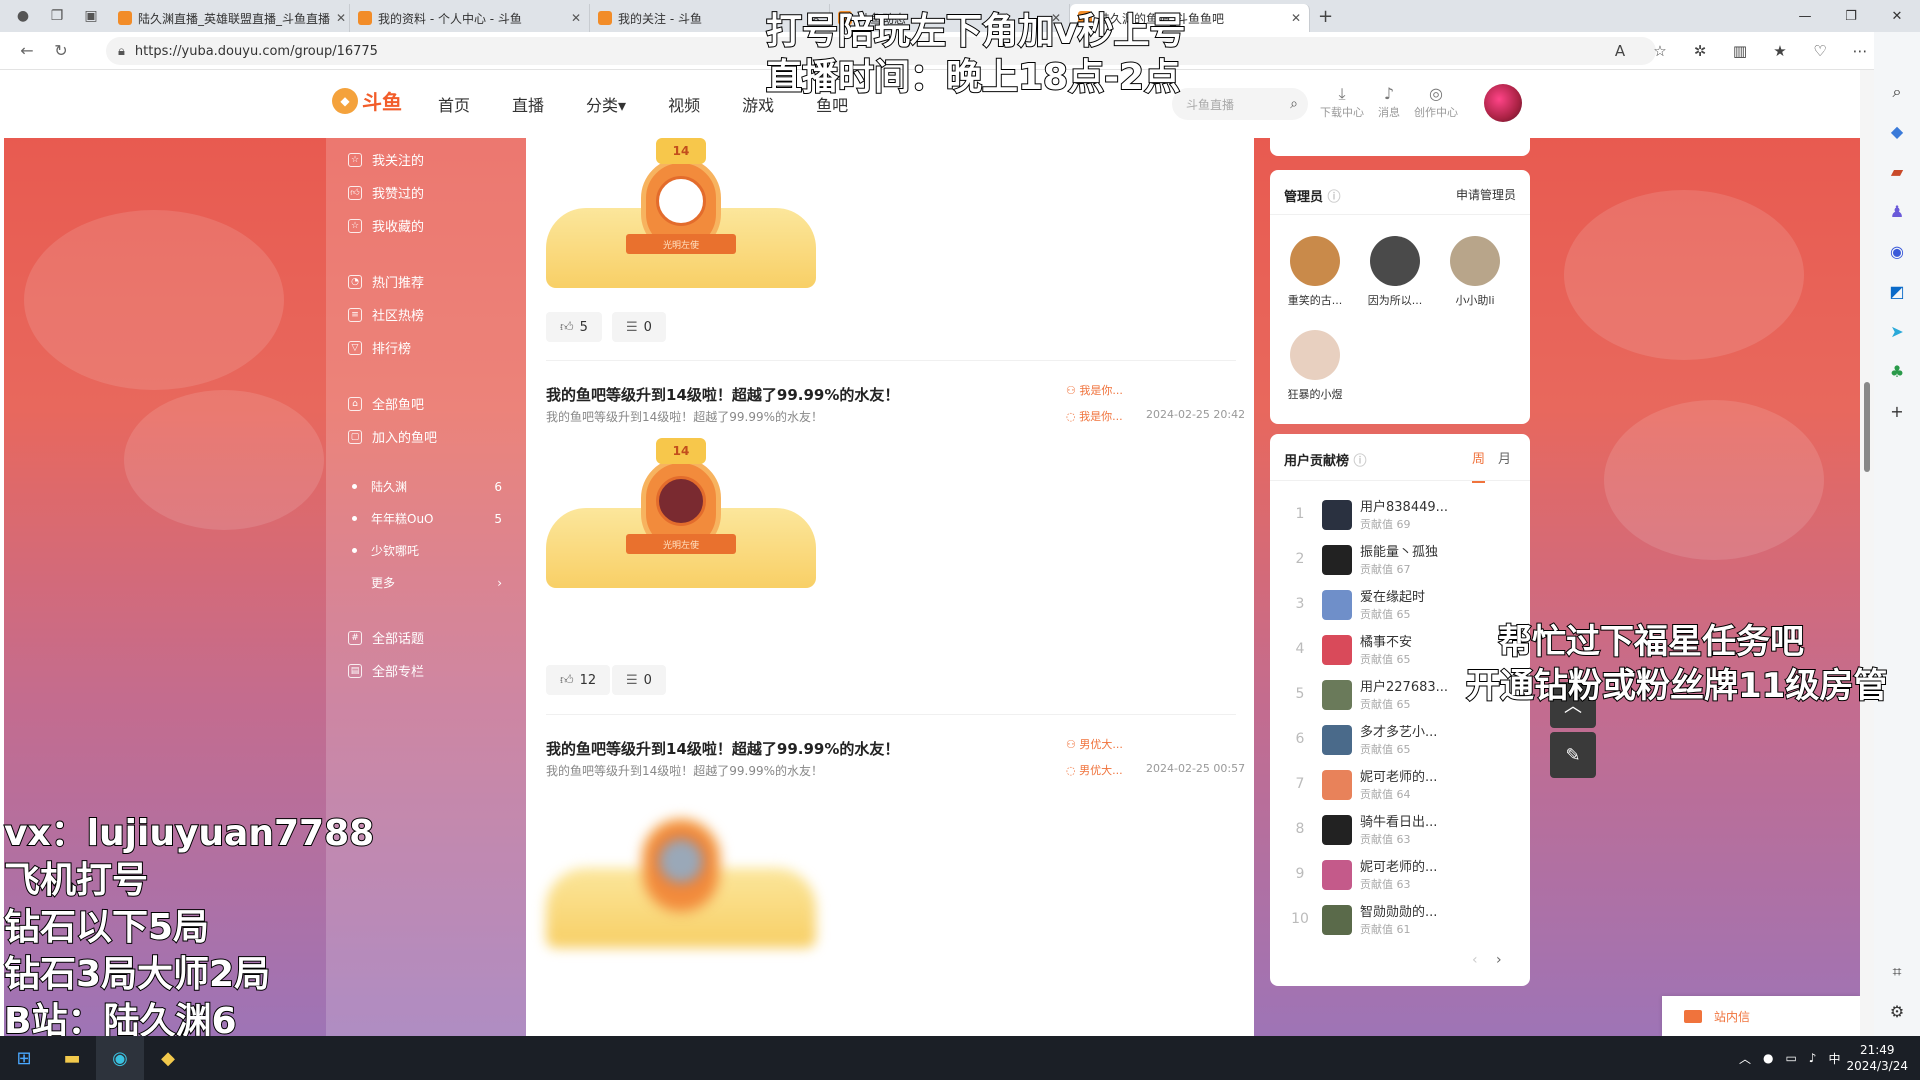 This screenshot has height=1080, width=1920. Describe the element at coordinates (1897, 972) in the screenshot. I see `screenshot-icon: ⌗` at that location.